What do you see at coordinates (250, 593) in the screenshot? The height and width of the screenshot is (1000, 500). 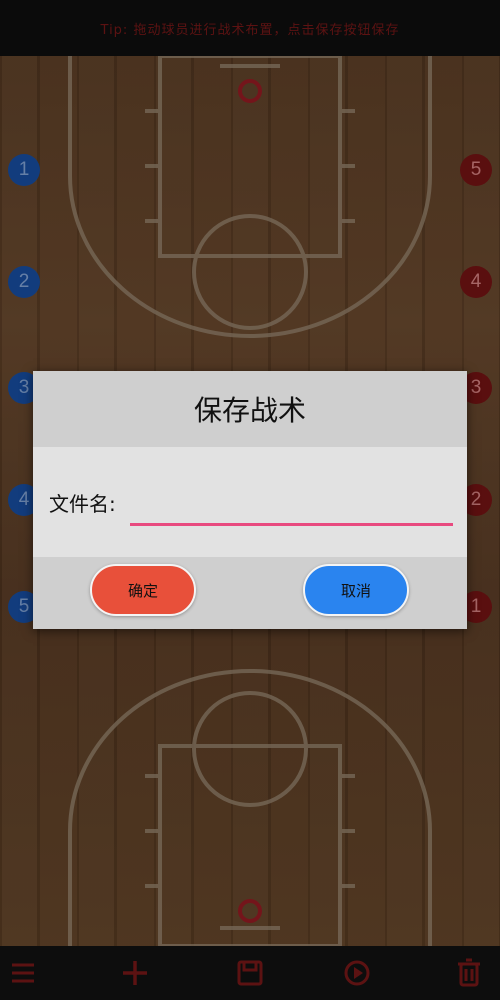 I see `dialog-footer: 确定 取消` at bounding box center [250, 593].